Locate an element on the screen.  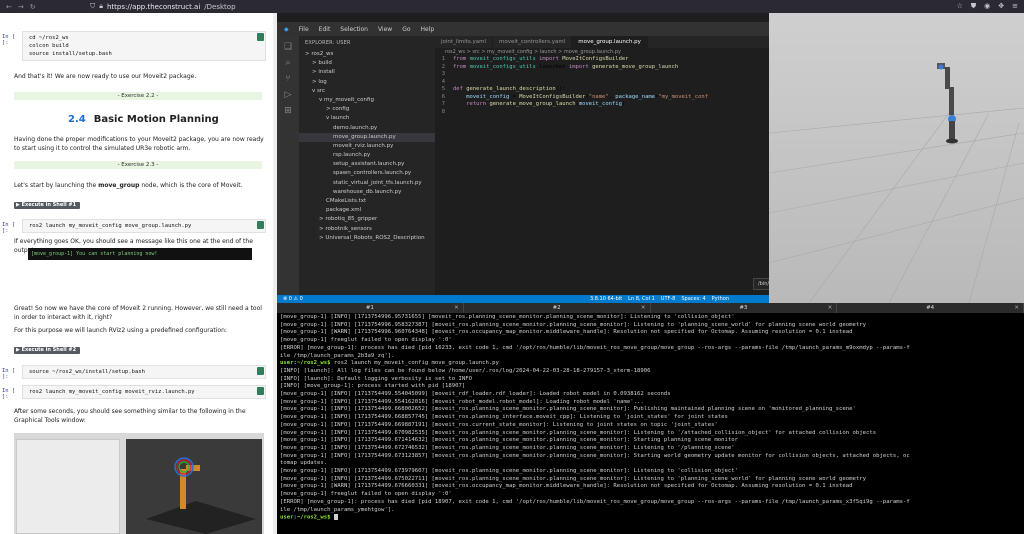
terminal-tab-label: #2 is located at coordinates (556, 308).